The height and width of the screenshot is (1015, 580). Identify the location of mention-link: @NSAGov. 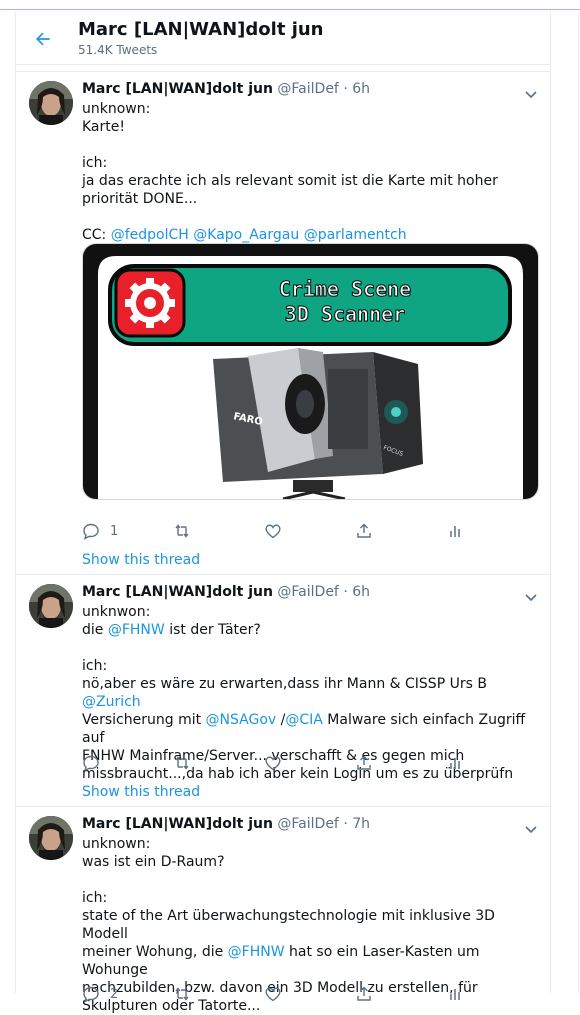
(241, 720).